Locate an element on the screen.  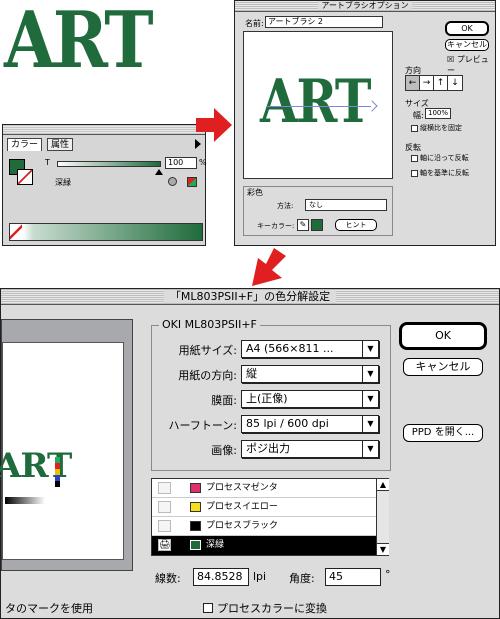
orientation-label: 用紙の方向: is located at coordinates (207, 375).